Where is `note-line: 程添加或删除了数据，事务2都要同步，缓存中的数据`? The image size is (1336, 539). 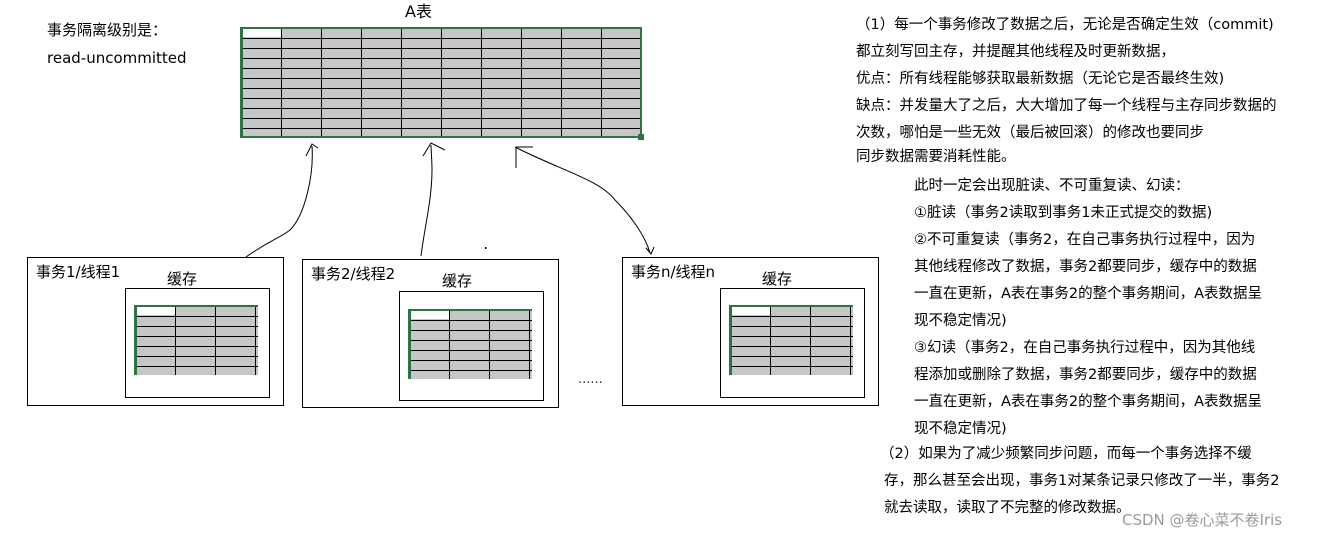
note-line: 程添加或删除了数据，事务2都要同步，缓存中的数据 is located at coordinates (1085, 375).